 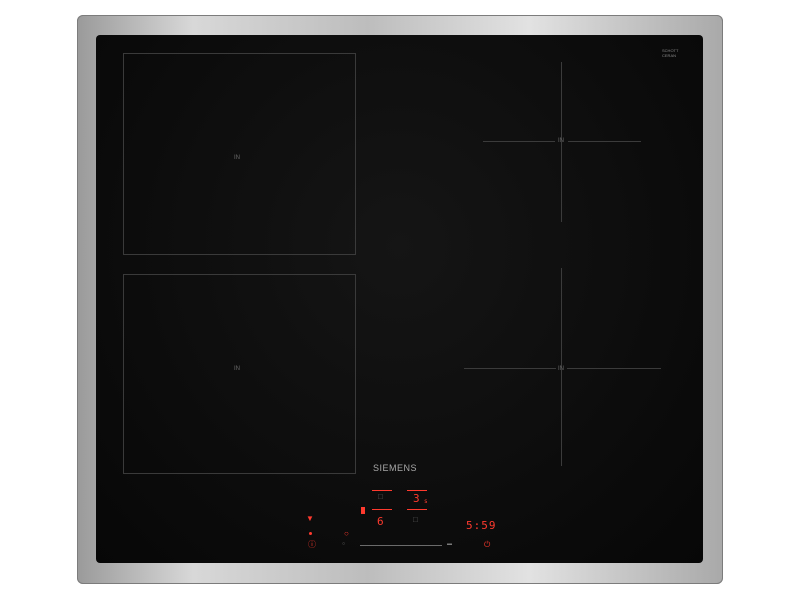 What do you see at coordinates (237, 369) in the screenshot?
I see `zone-label-left-bottom: IN` at bounding box center [237, 369].